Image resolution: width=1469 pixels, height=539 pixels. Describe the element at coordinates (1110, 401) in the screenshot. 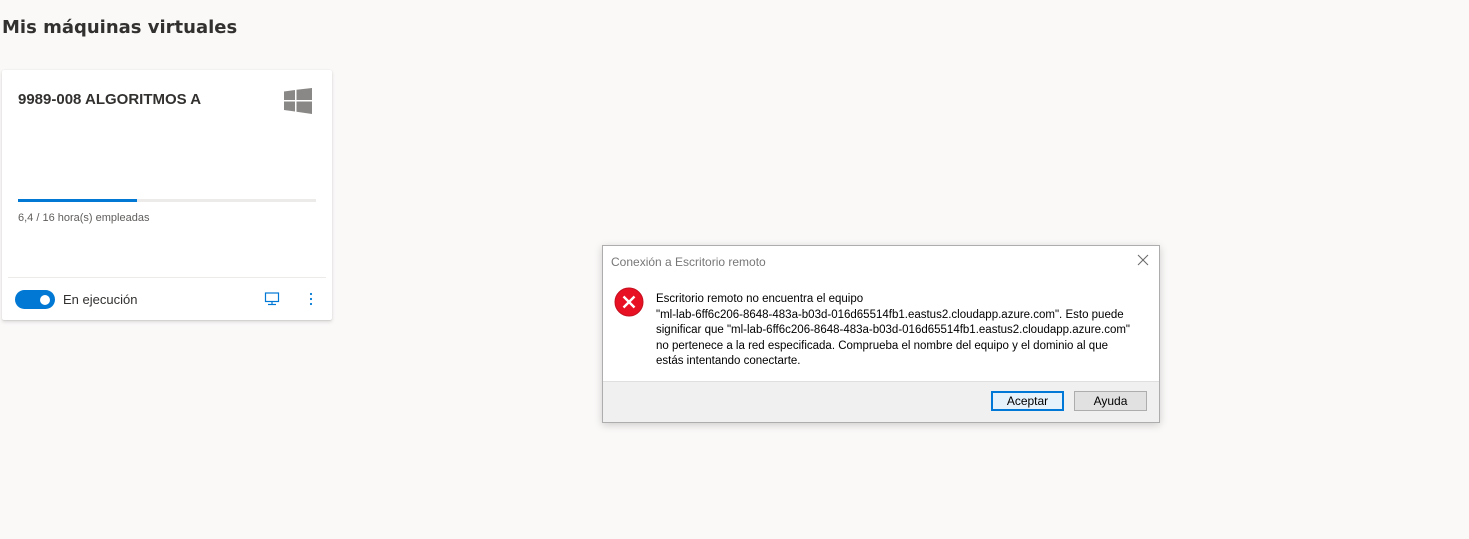

I see `help-button: Ayuda` at that location.